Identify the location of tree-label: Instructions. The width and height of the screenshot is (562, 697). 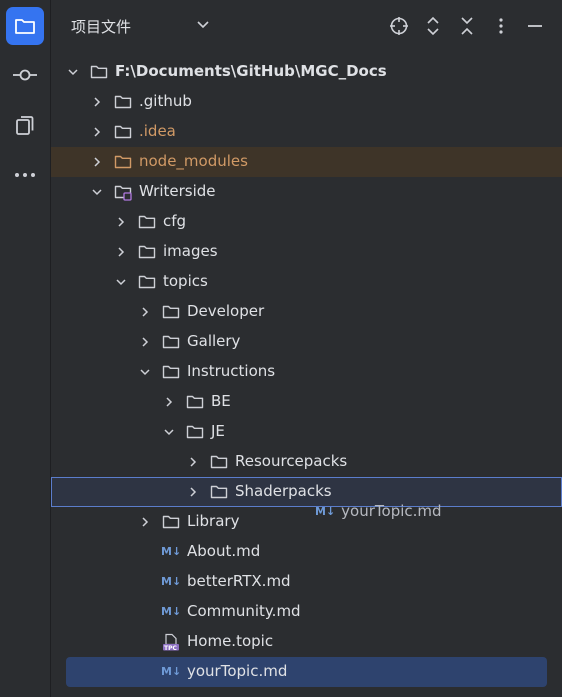
(231, 371).